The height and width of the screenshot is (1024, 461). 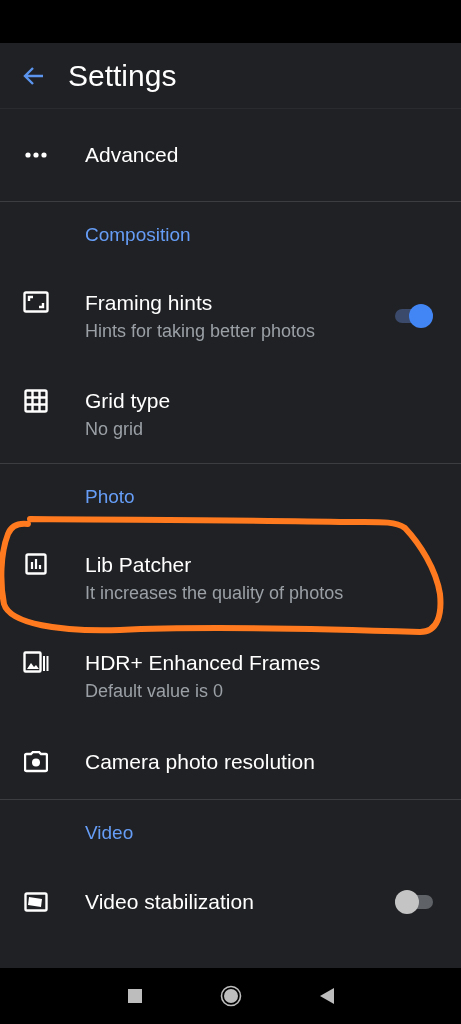 I want to click on stabilization-icon, so click(x=35, y=901).